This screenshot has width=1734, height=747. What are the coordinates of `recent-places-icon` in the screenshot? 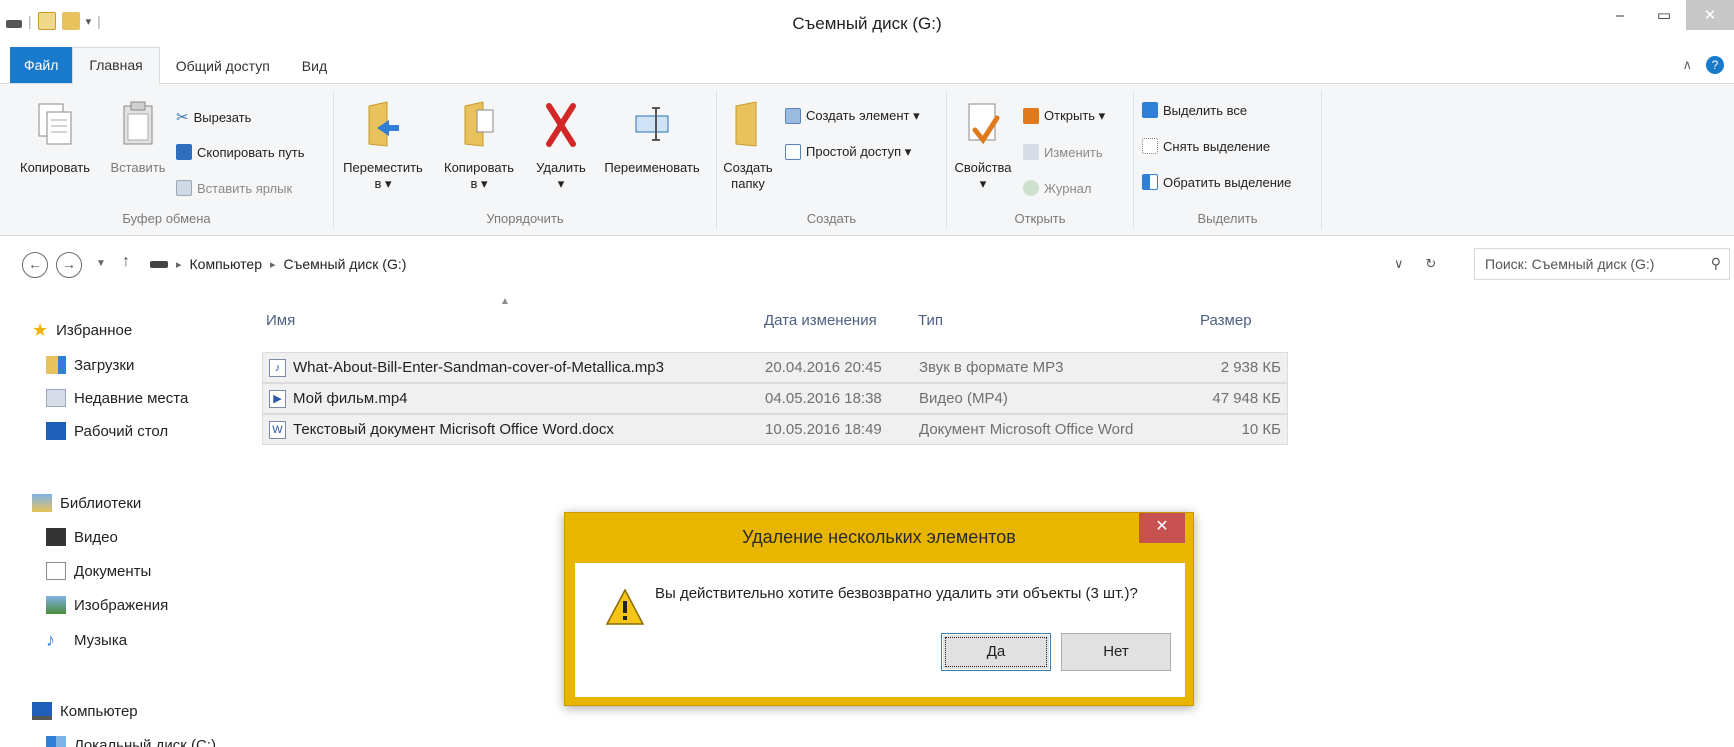 It's located at (56, 398).